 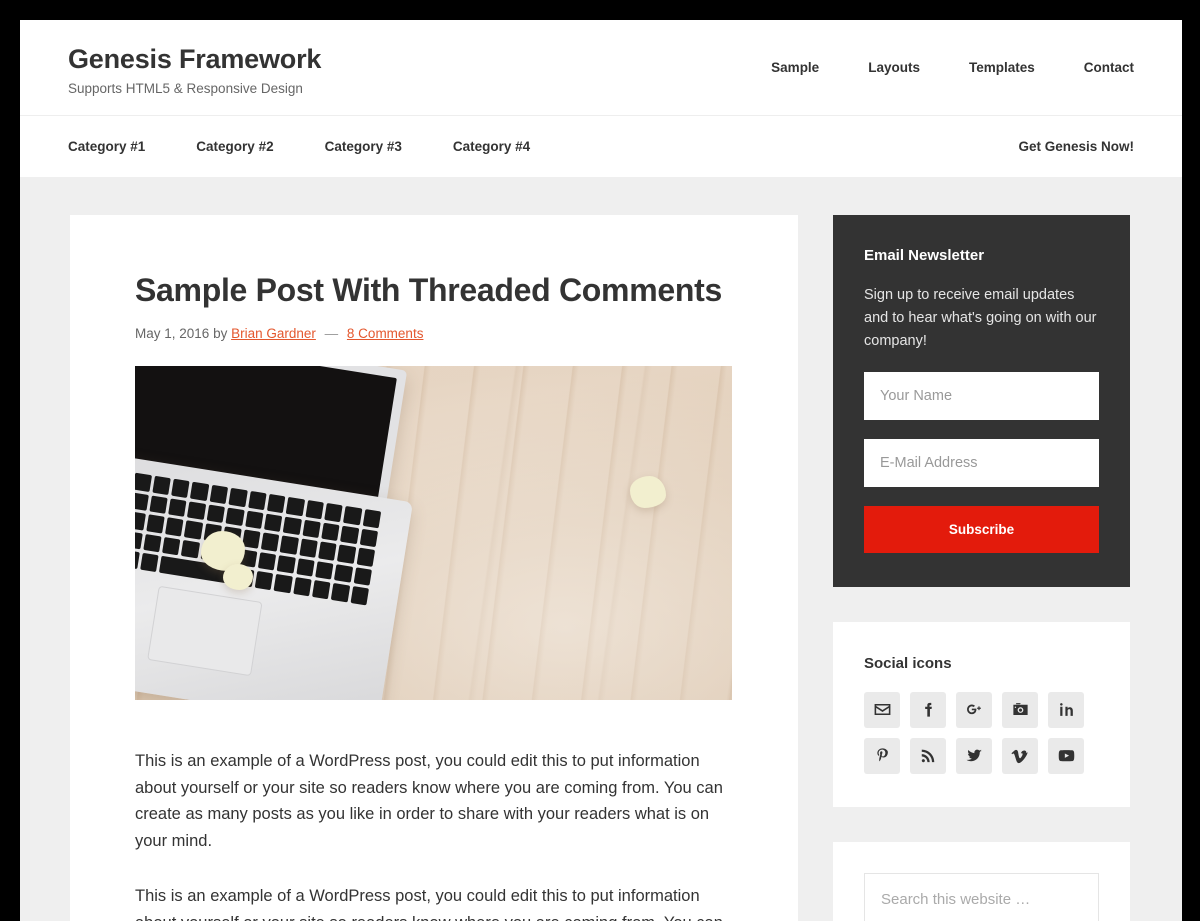 I want to click on nav-item-contact: Contact, so click(x=1109, y=67).